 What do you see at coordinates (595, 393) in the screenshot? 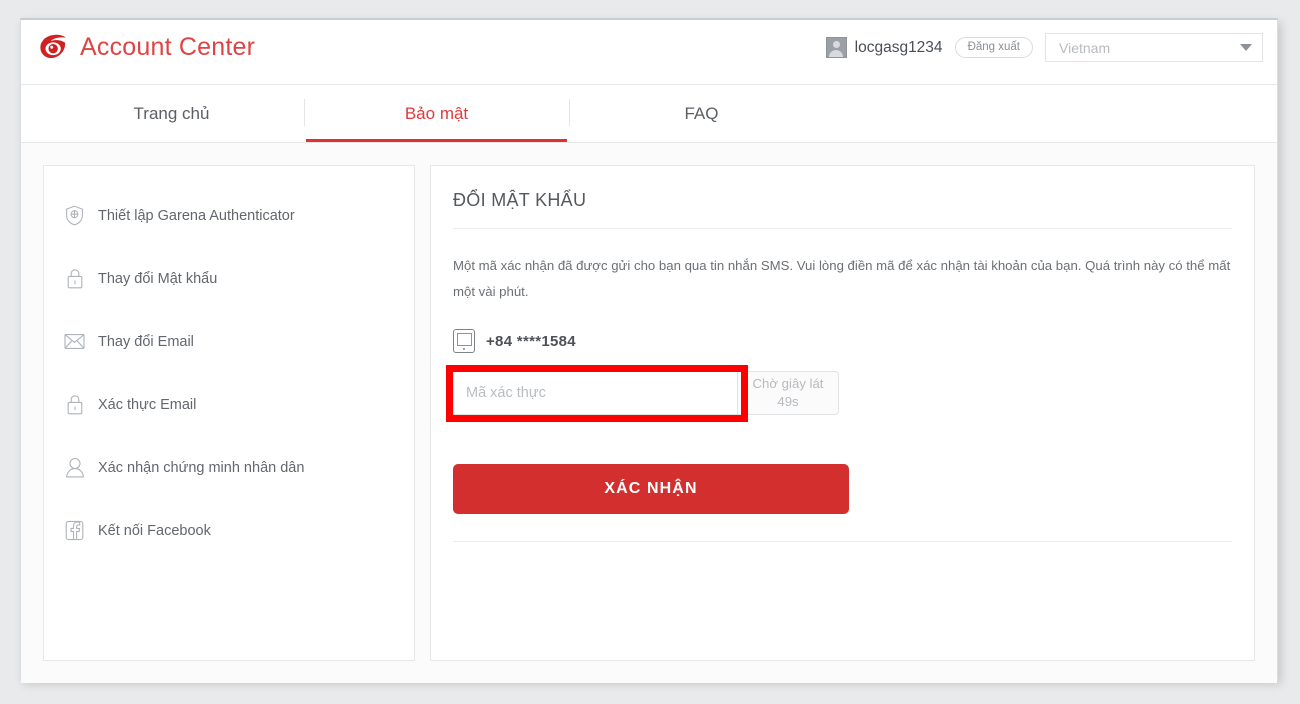
I see `verification-code-input` at bounding box center [595, 393].